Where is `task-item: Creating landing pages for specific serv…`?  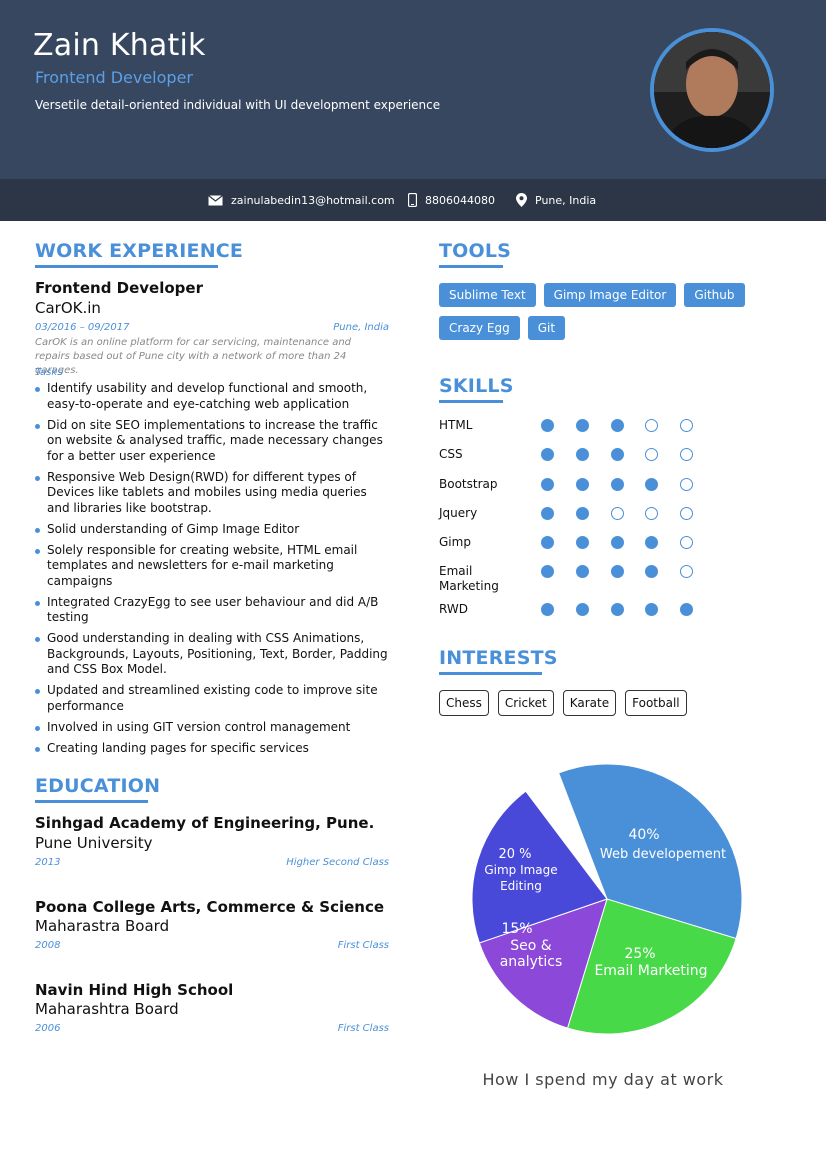
task-item: Creating landing pages for specific serv… is located at coordinates (212, 749).